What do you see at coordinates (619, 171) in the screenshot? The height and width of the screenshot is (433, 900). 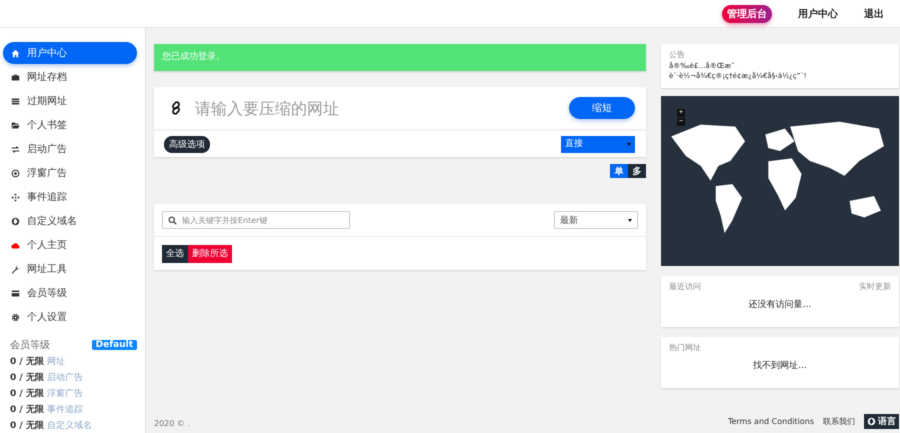 I see `mode-toggle: 单` at bounding box center [619, 171].